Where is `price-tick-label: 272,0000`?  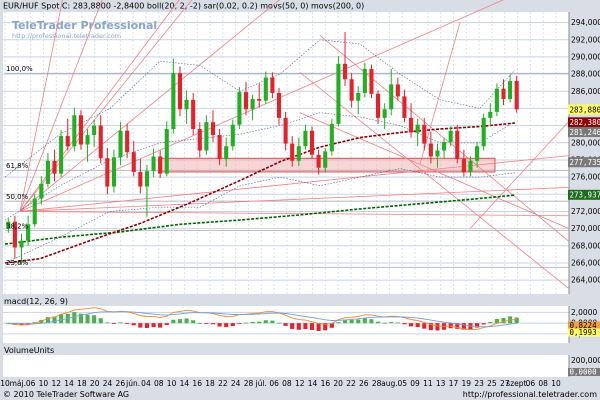
price-tick-label: 272,0000 is located at coordinates (585, 211).